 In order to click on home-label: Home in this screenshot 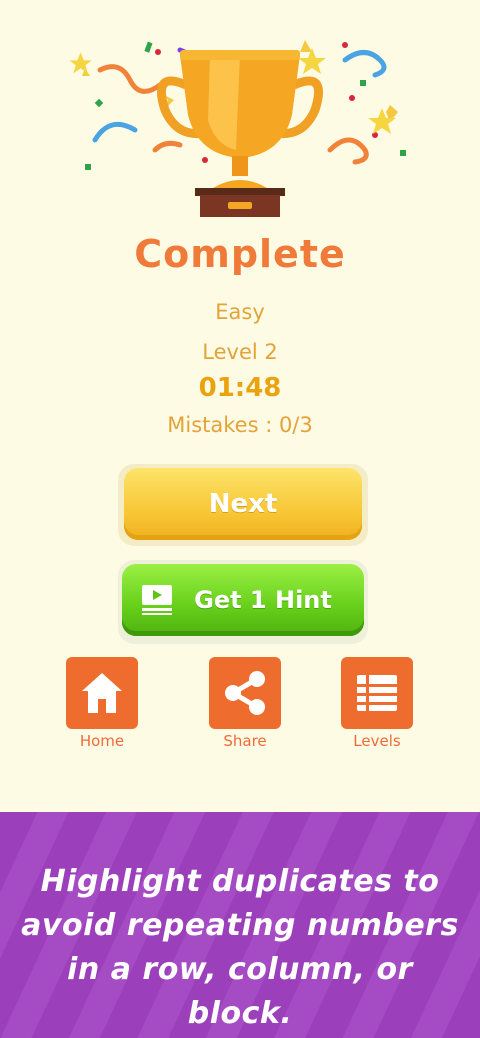, I will do `click(102, 741)`.